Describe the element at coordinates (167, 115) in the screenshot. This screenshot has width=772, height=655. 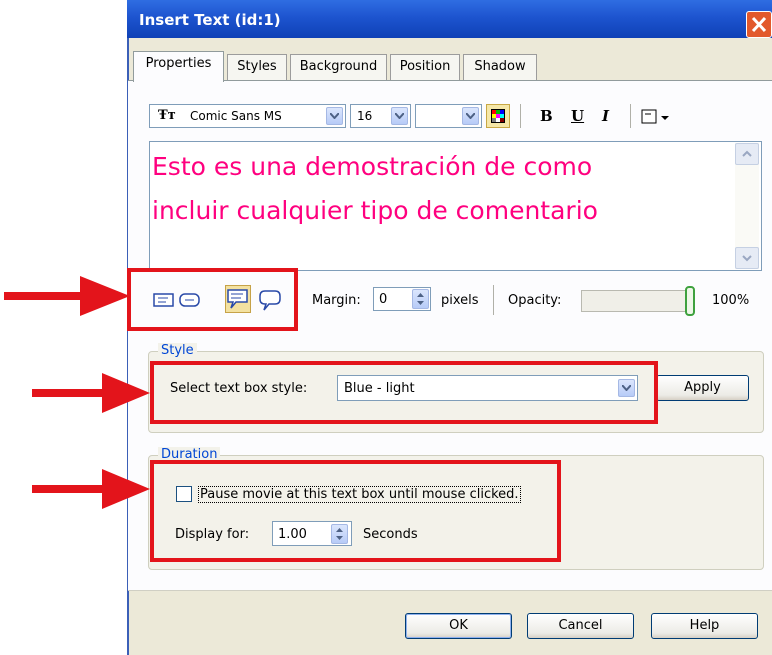
I see `truetype-font-icon: Ŧᴛ` at that location.